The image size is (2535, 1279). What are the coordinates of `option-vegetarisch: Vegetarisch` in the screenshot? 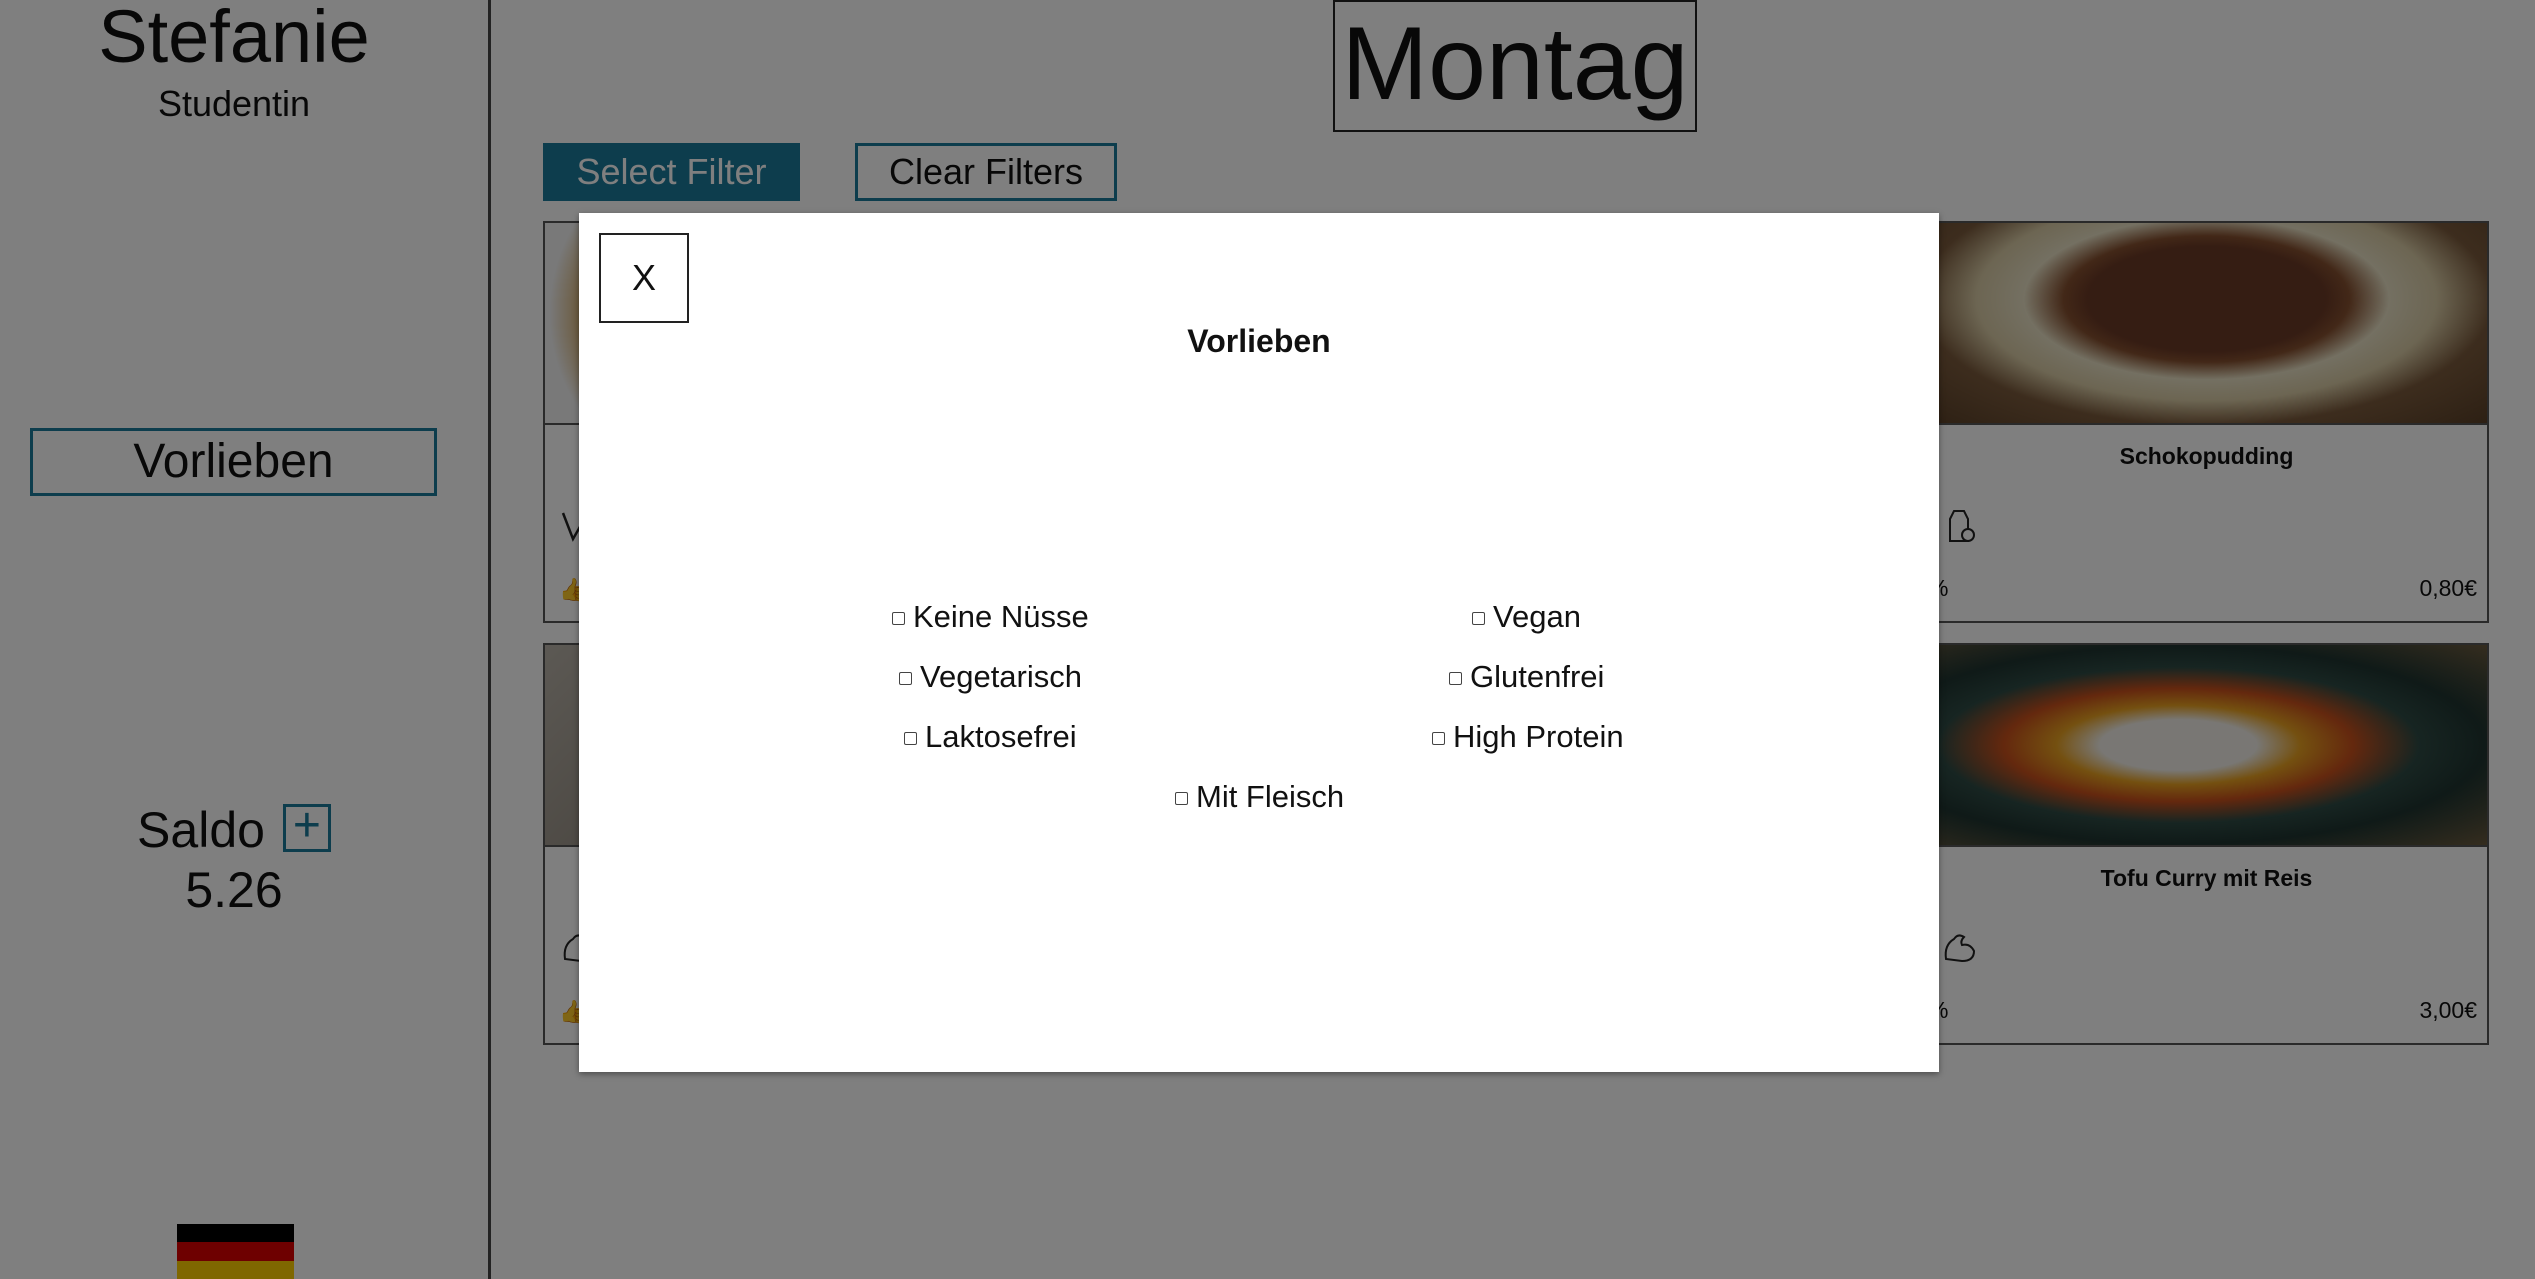 It's located at (990, 677).